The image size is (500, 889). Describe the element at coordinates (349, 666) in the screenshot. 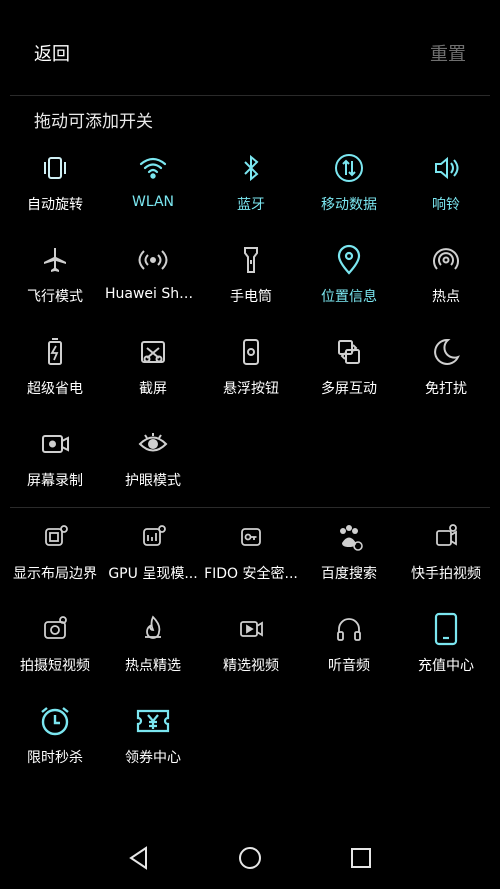

I see `tile-label: 听音频` at that location.